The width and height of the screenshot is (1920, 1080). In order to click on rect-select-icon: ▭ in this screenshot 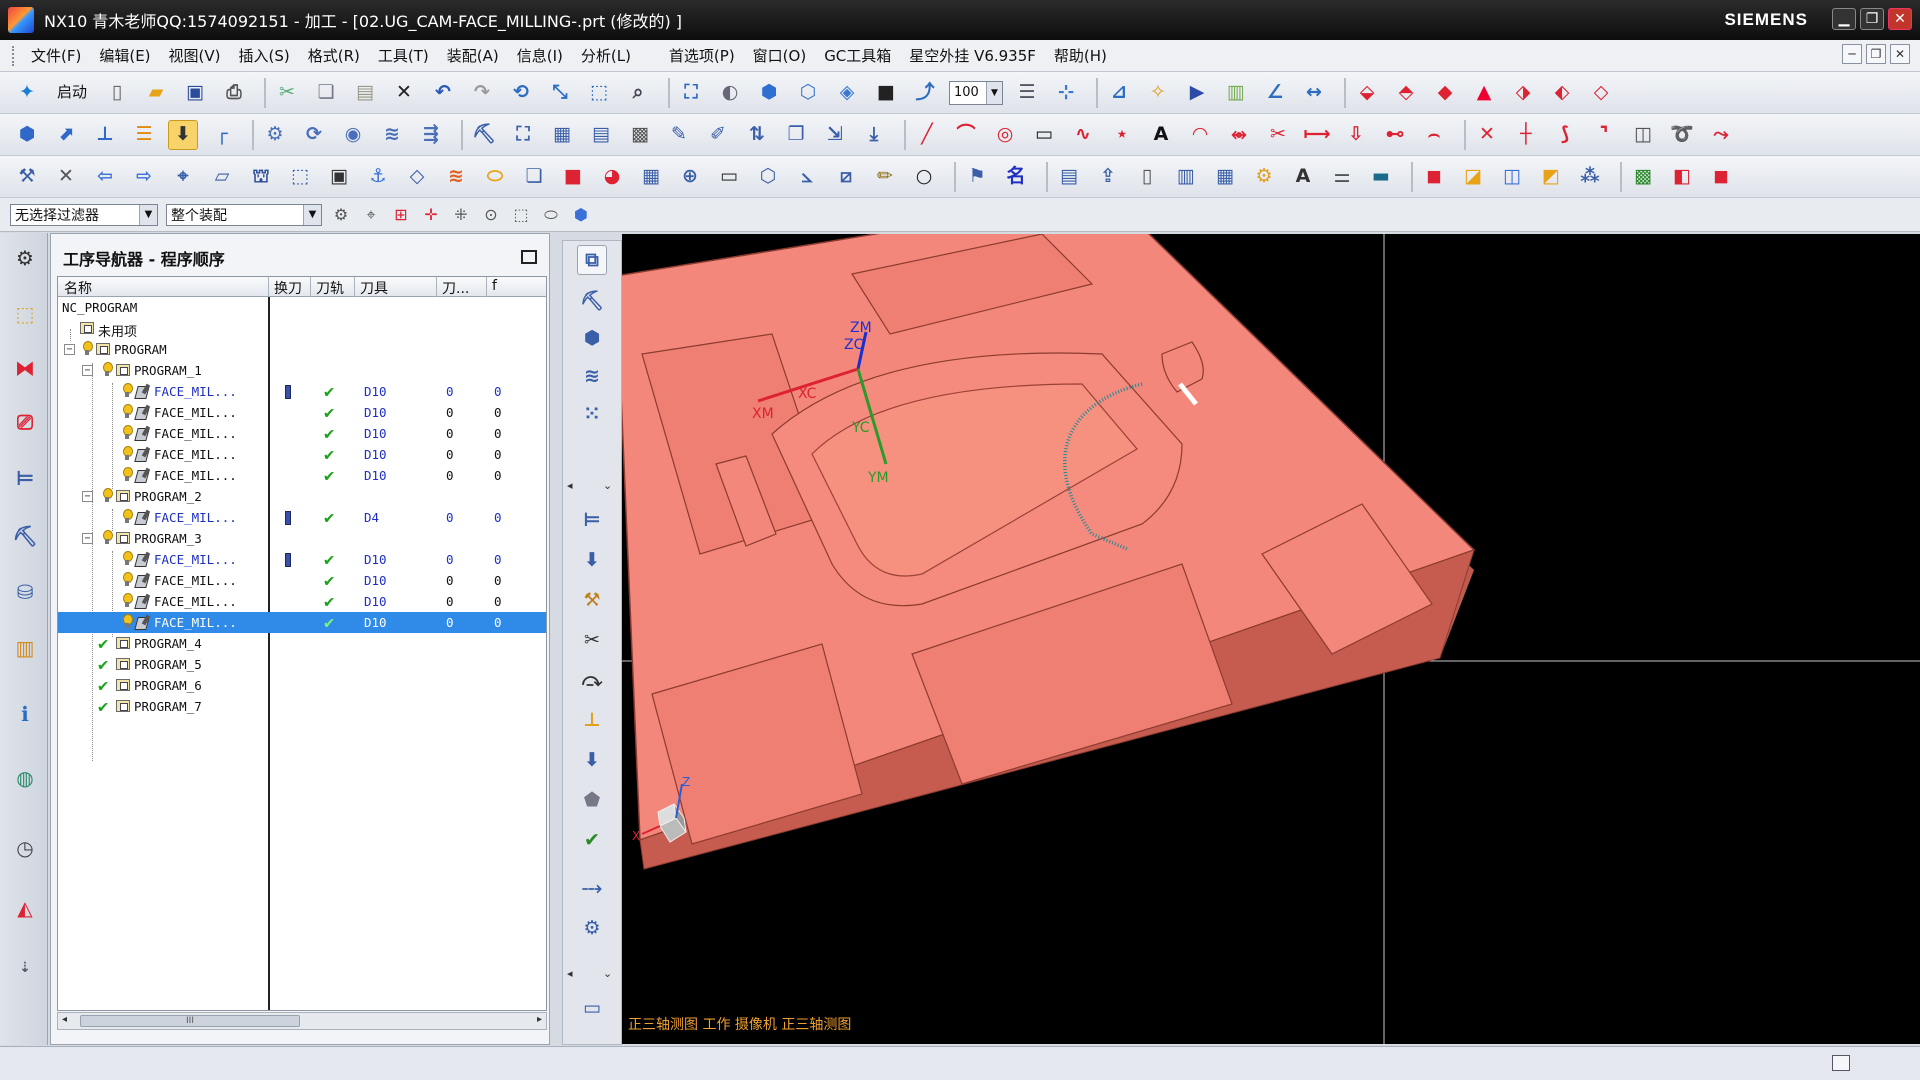, I will do `click(729, 177)`.